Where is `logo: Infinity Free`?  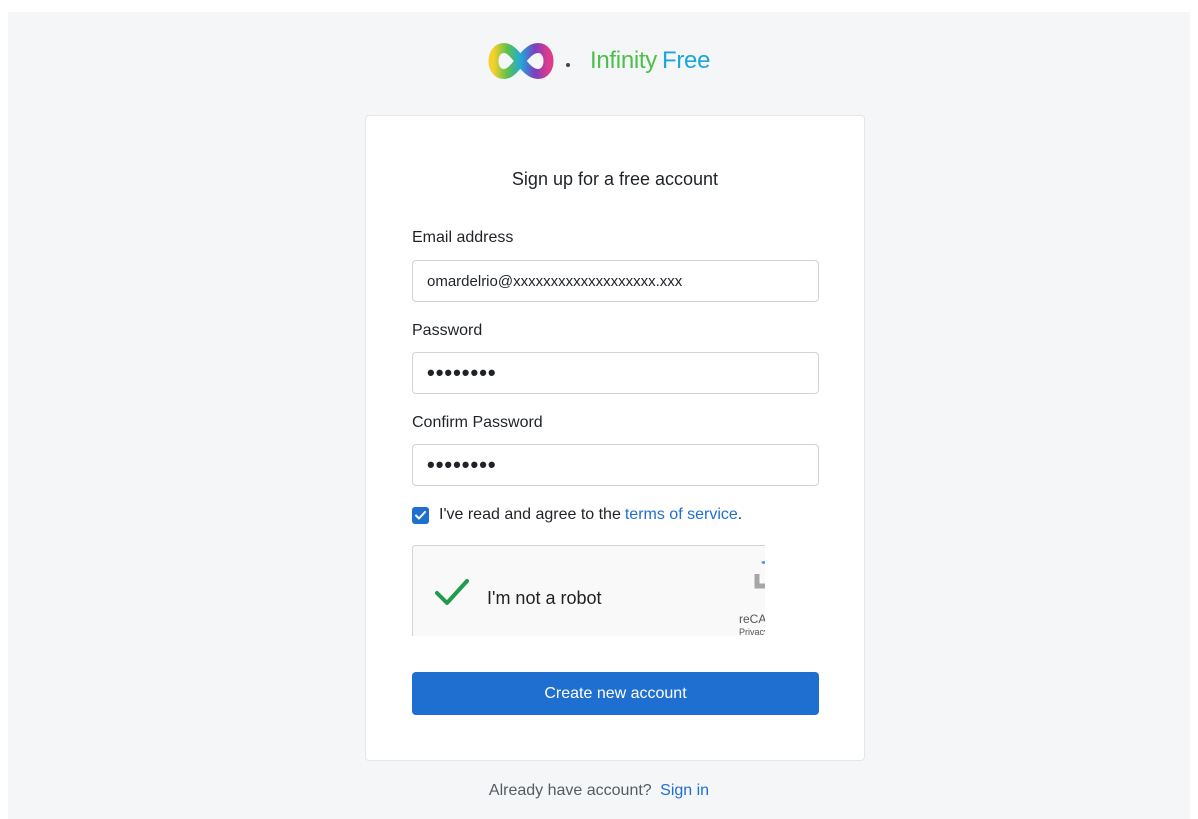 logo: Infinity Free is located at coordinates (597, 61).